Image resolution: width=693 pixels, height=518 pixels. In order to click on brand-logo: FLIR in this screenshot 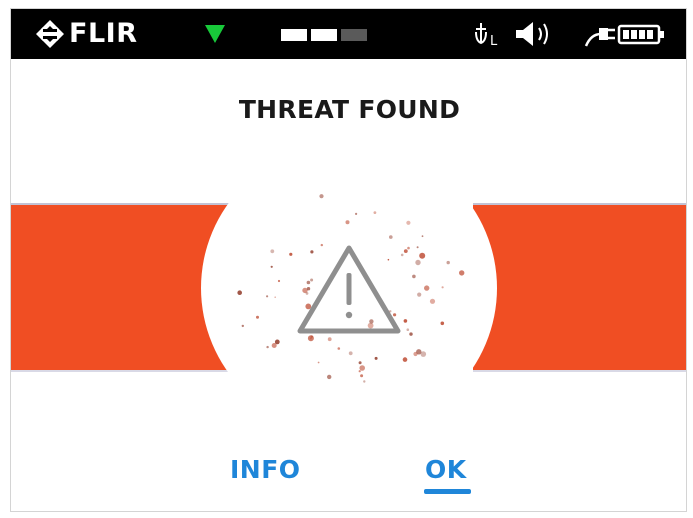, I will do `click(86, 34)`.